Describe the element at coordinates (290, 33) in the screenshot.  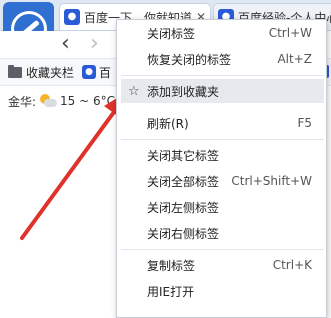
I see `menu-item-shortcut: Ctrl+W` at that location.